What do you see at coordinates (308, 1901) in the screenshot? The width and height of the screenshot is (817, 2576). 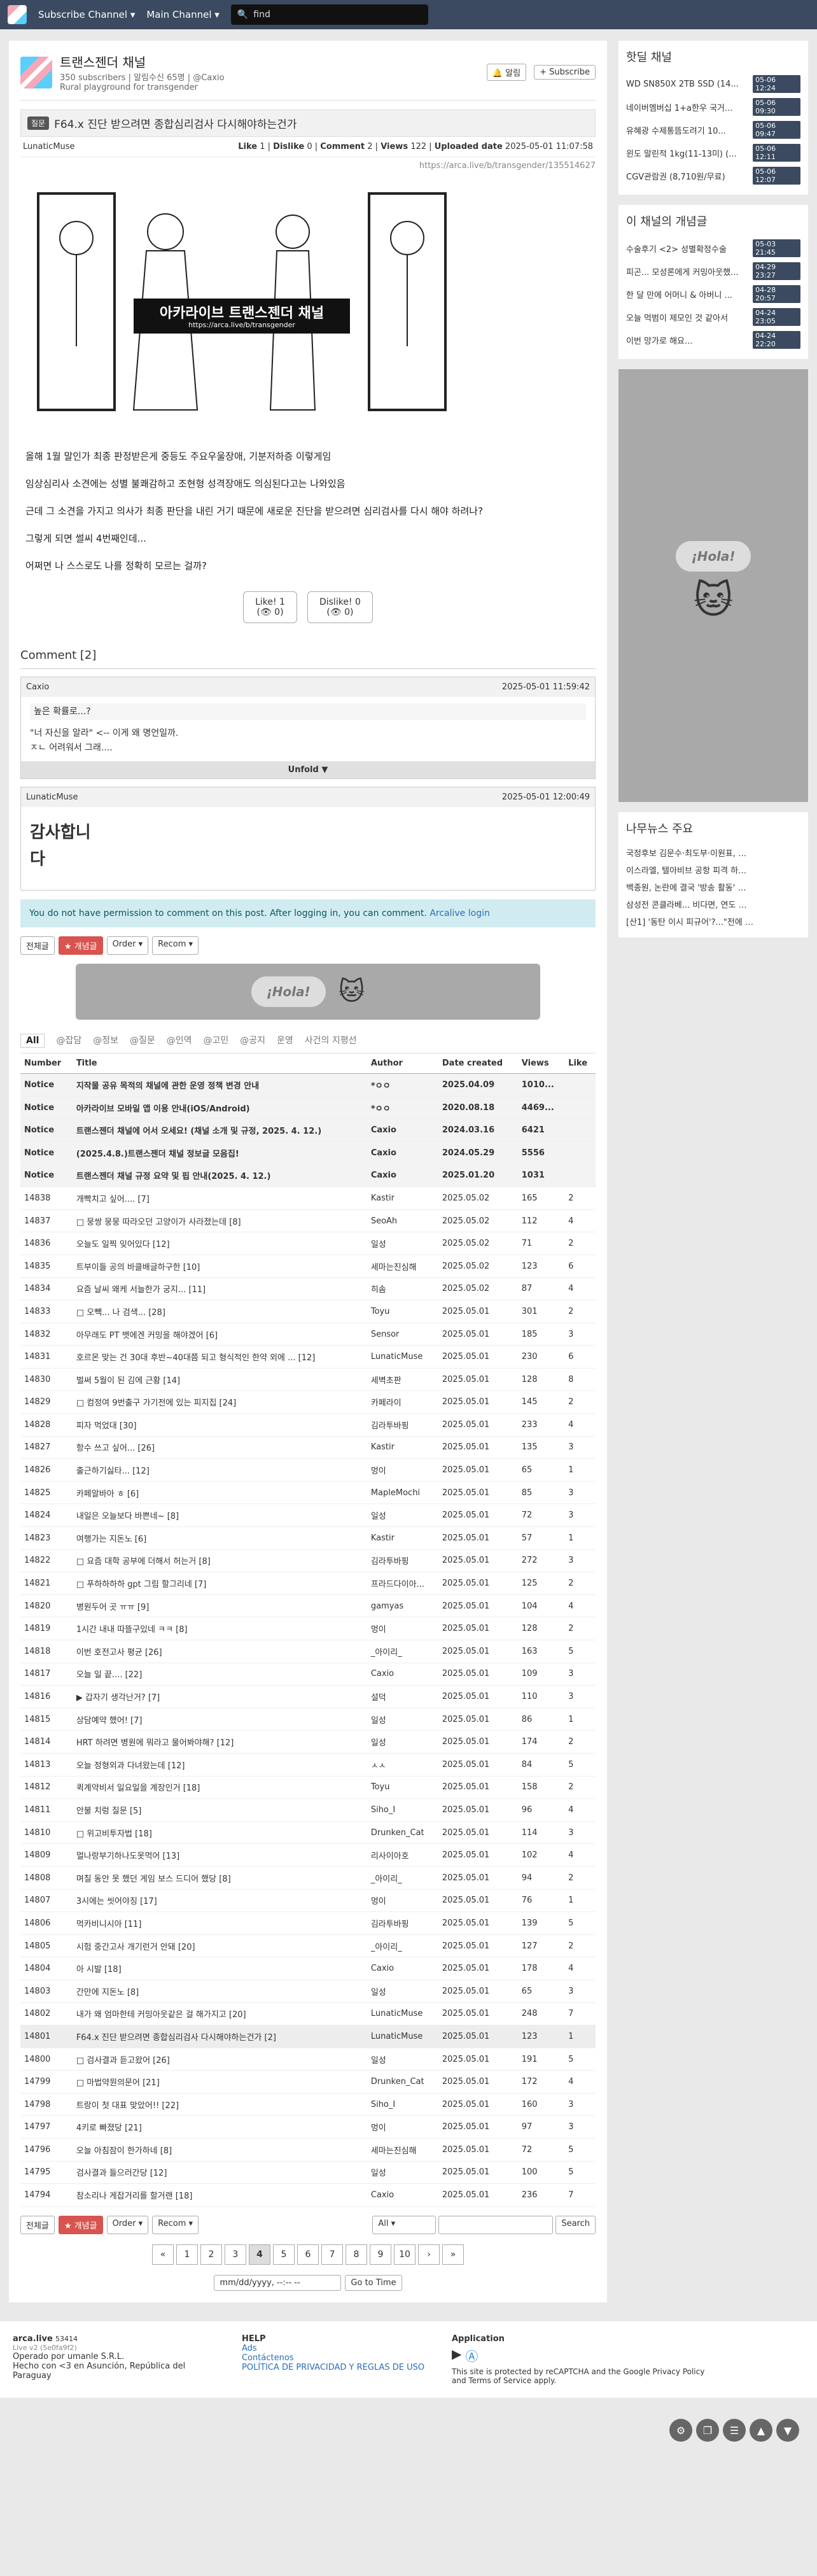 I see `table-row: 14807 3시에는 씻어야징 [17] 멍이 2025.05.01 76 1` at bounding box center [308, 1901].